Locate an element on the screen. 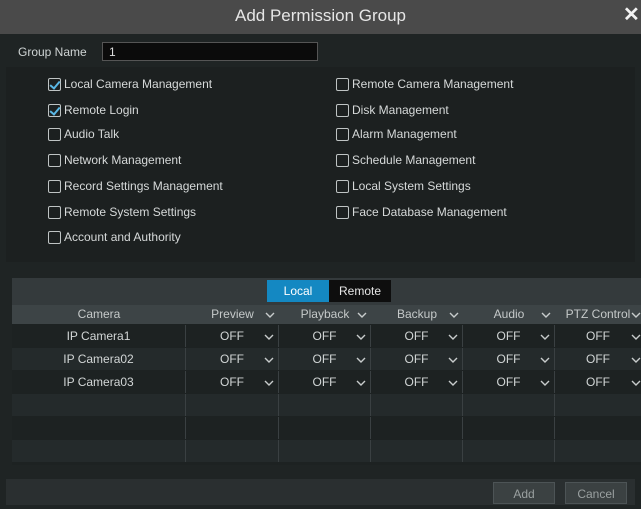  group-name-input is located at coordinates (210, 51).